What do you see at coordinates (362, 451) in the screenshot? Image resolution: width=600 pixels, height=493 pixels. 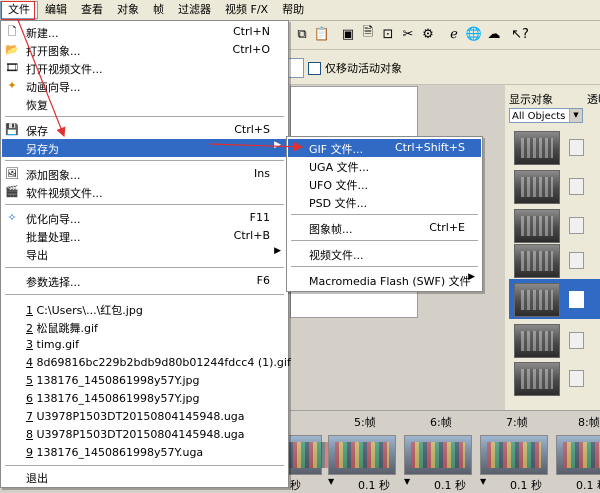 I see `frame-5: 5:帧 ▼ 0.1 秒` at bounding box center [362, 451].